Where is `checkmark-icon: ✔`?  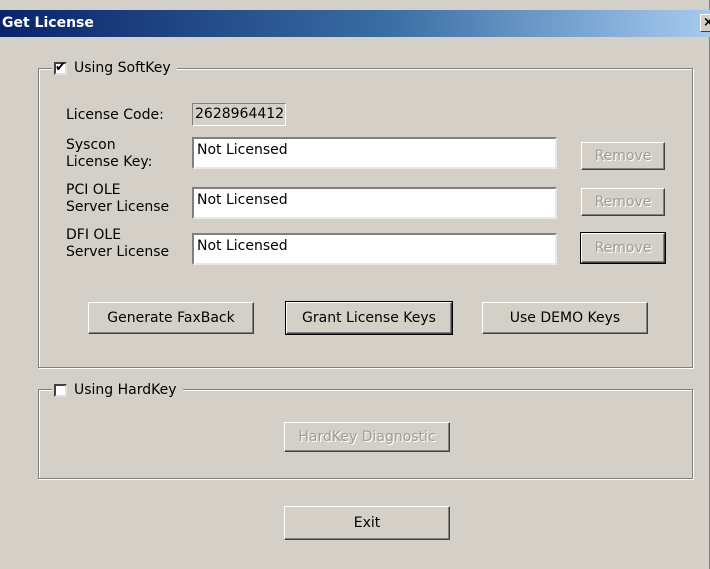 checkmark-icon: ✔ is located at coordinates (60, 67).